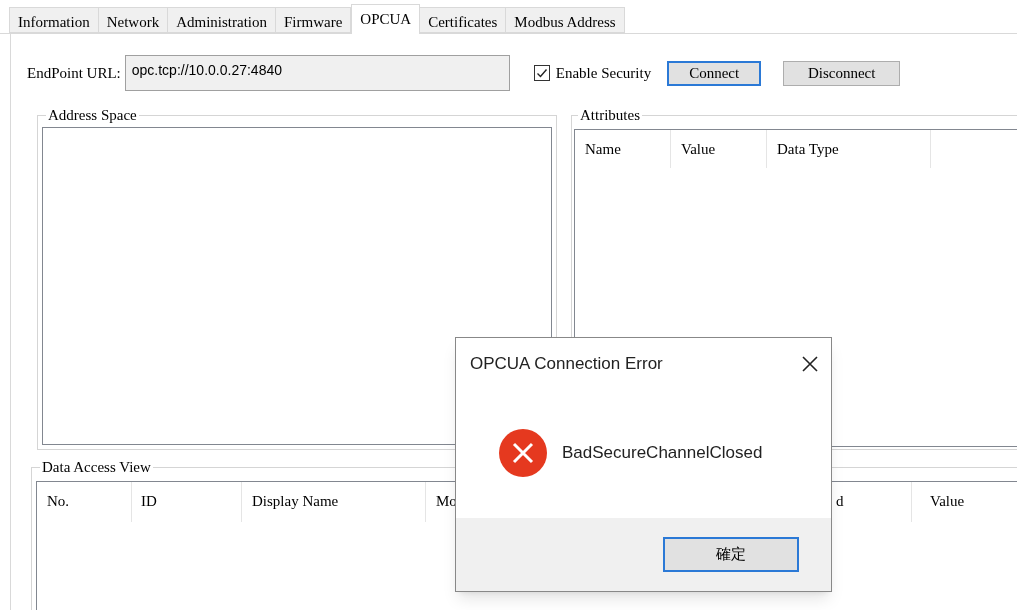 Image resolution: width=1017 pixels, height=610 pixels. What do you see at coordinates (54, 20) in the screenshot?
I see `tab: Information` at bounding box center [54, 20].